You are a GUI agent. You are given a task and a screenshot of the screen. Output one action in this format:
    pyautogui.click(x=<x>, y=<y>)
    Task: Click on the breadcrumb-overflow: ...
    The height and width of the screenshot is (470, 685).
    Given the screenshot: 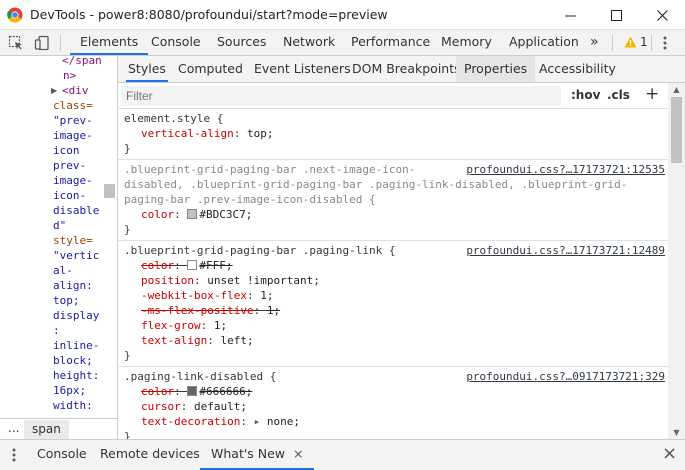 What is the action you would take?
    pyautogui.click(x=13, y=428)
    